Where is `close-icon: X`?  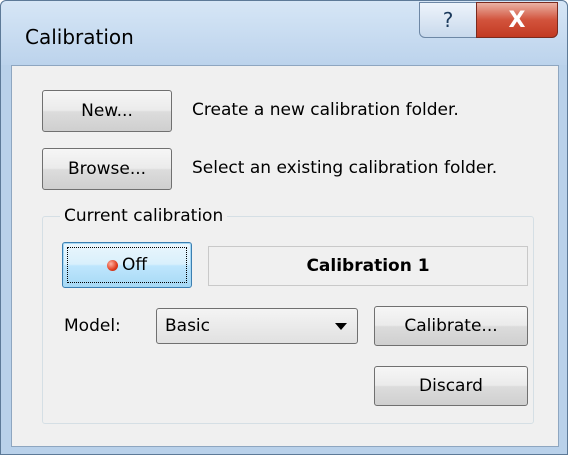
close-icon: X is located at coordinates (517, 20).